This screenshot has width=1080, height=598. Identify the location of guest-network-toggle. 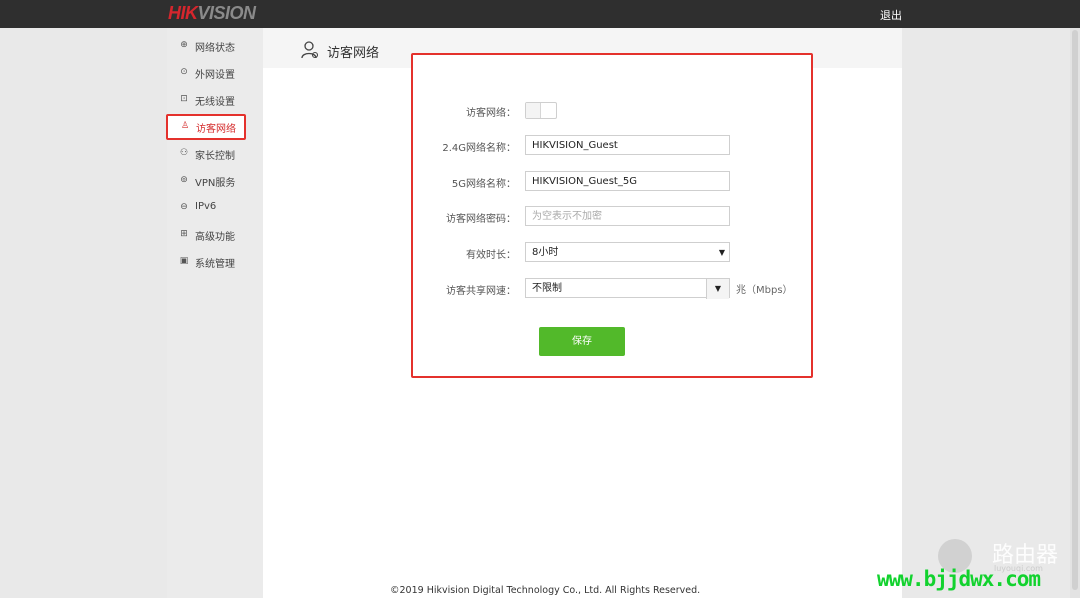
(541, 110).